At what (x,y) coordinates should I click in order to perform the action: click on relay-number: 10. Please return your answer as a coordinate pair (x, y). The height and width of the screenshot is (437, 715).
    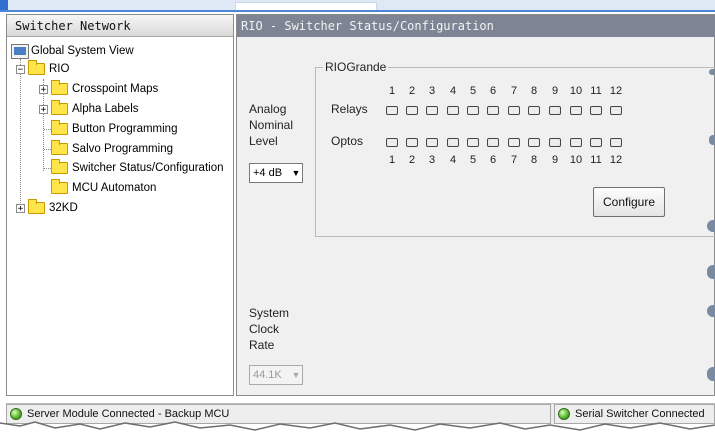
    Looking at the image, I should click on (576, 91).